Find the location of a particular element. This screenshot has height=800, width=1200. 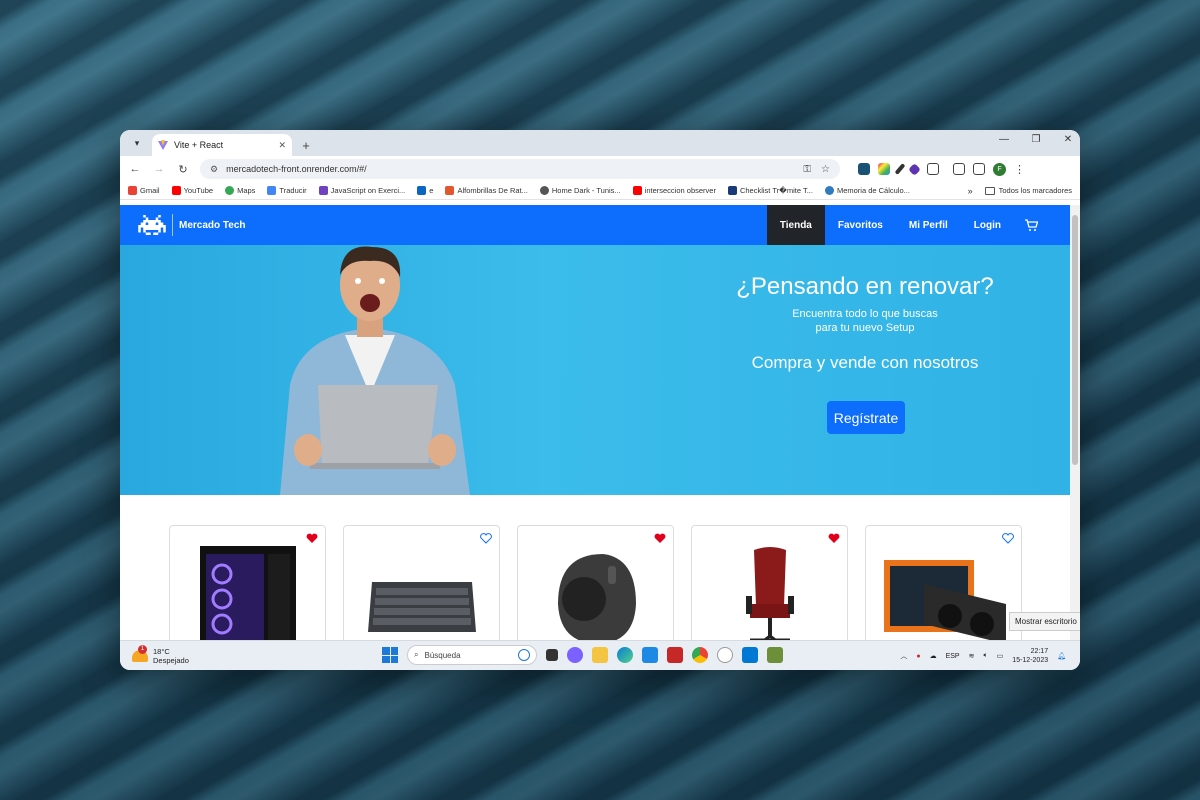

nav-mi-perfil: Mi Perfil is located at coordinates (928, 225).